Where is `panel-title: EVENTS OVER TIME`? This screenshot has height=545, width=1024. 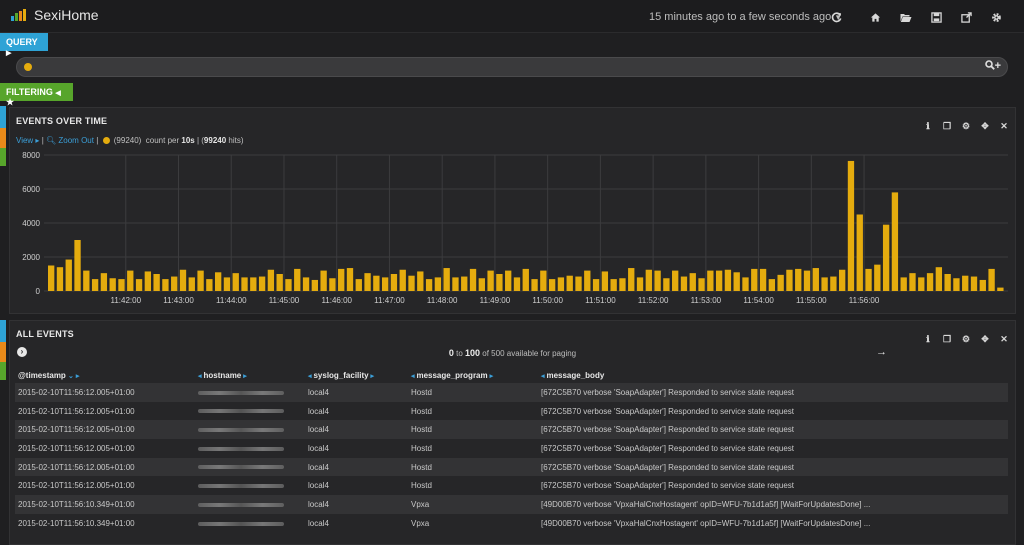 panel-title: EVENTS OVER TIME is located at coordinates (62, 121).